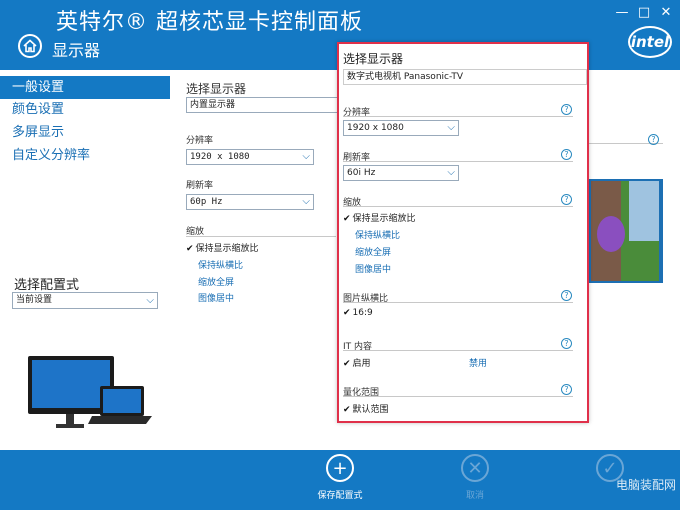  I want to click on maximize-icon: □, so click(644, 12).